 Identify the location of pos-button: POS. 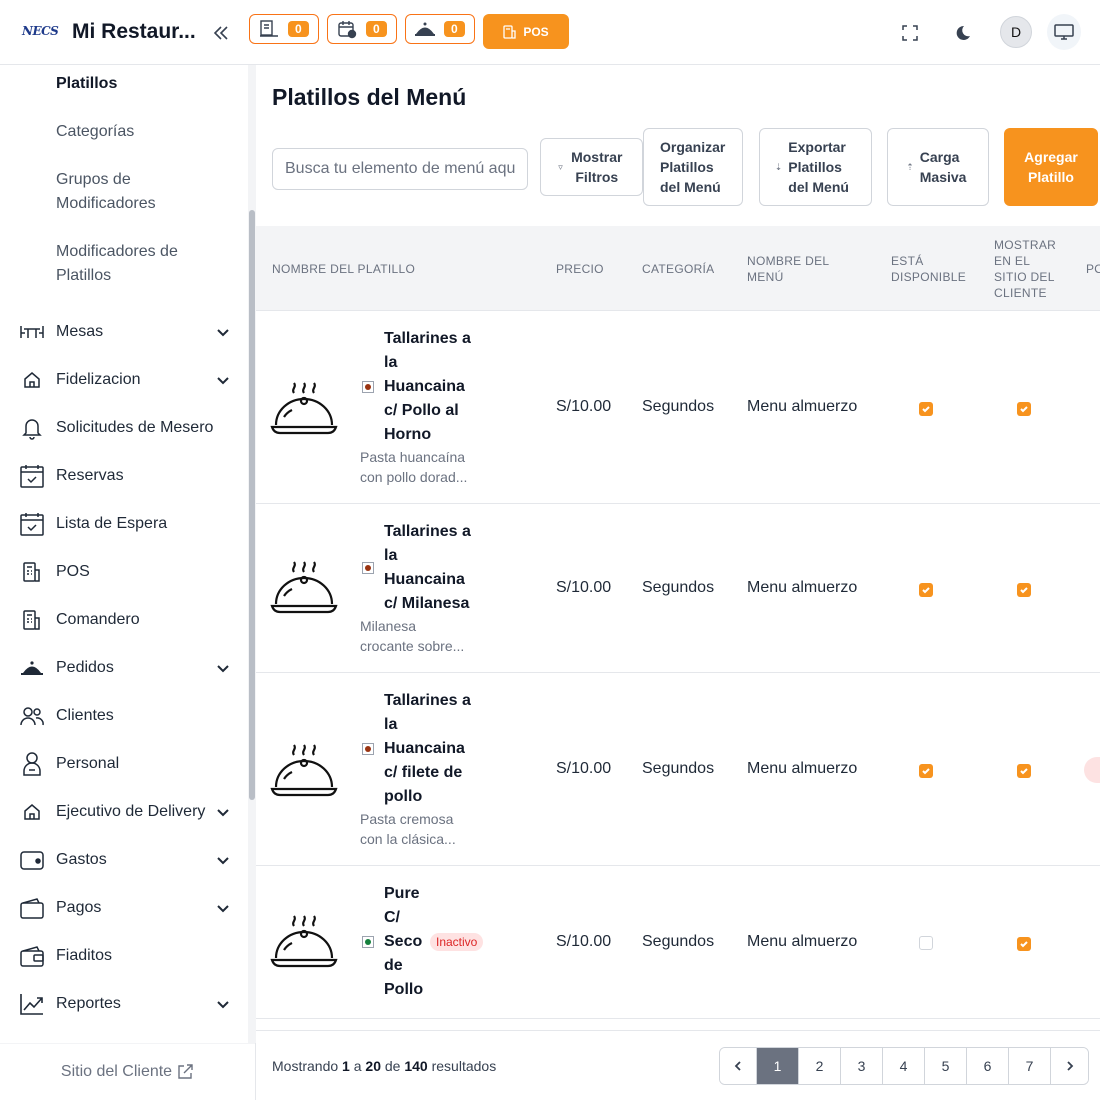
(526, 31).